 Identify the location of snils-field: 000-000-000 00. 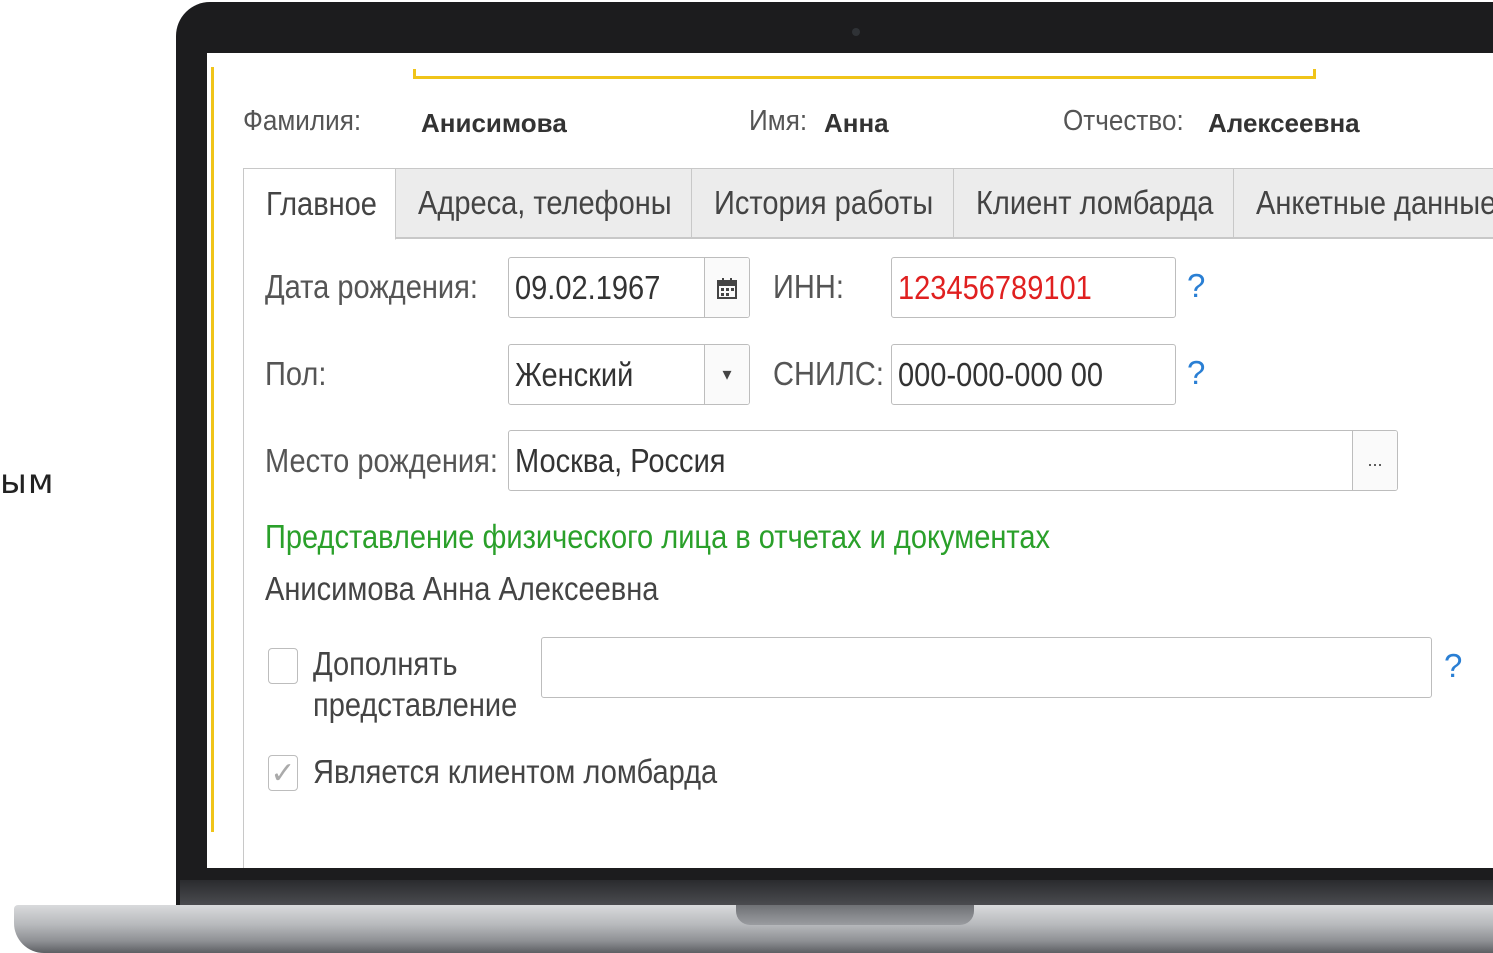
(1033, 374).